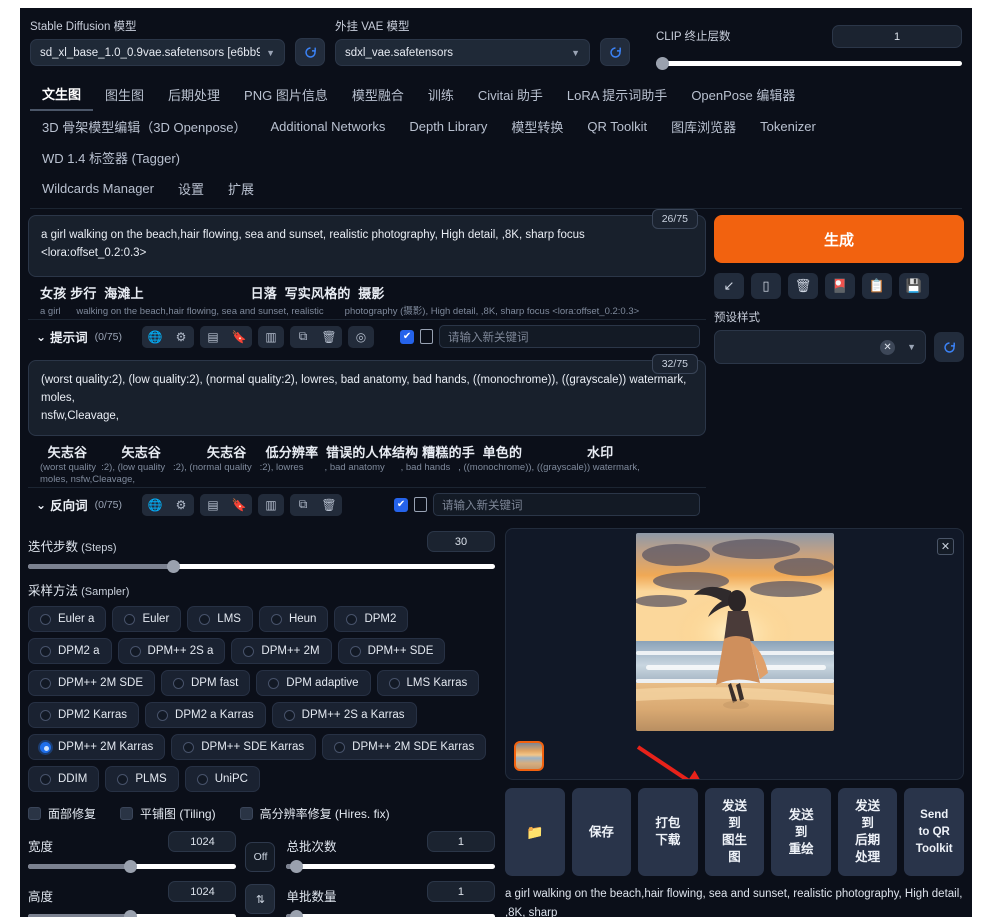 This screenshot has height=917, width=1000. What do you see at coordinates (390, 866) in the screenshot?
I see `batch-count-slider` at bounding box center [390, 866].